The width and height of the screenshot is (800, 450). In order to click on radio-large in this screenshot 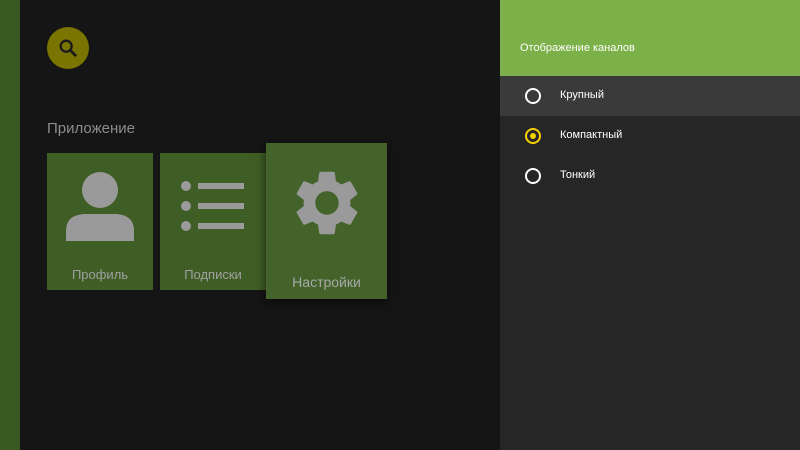, I will do `click(533, 96)`.